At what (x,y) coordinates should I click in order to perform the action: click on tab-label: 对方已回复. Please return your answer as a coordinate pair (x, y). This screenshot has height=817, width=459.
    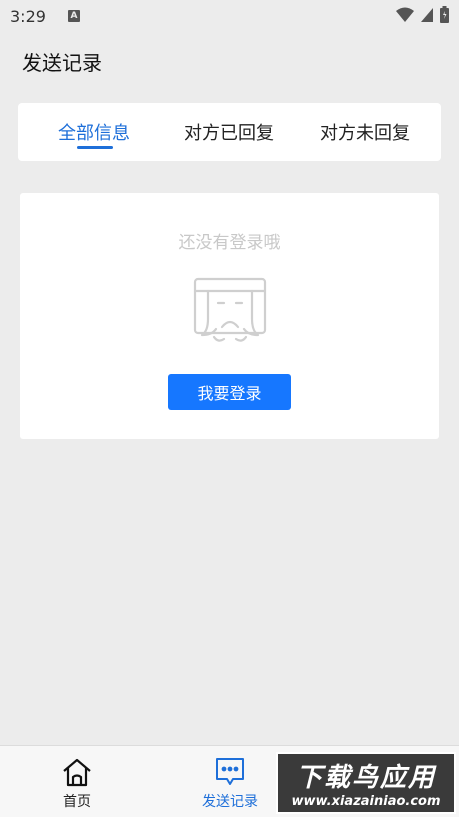
    Looking at the image, I should click on (229, 133).